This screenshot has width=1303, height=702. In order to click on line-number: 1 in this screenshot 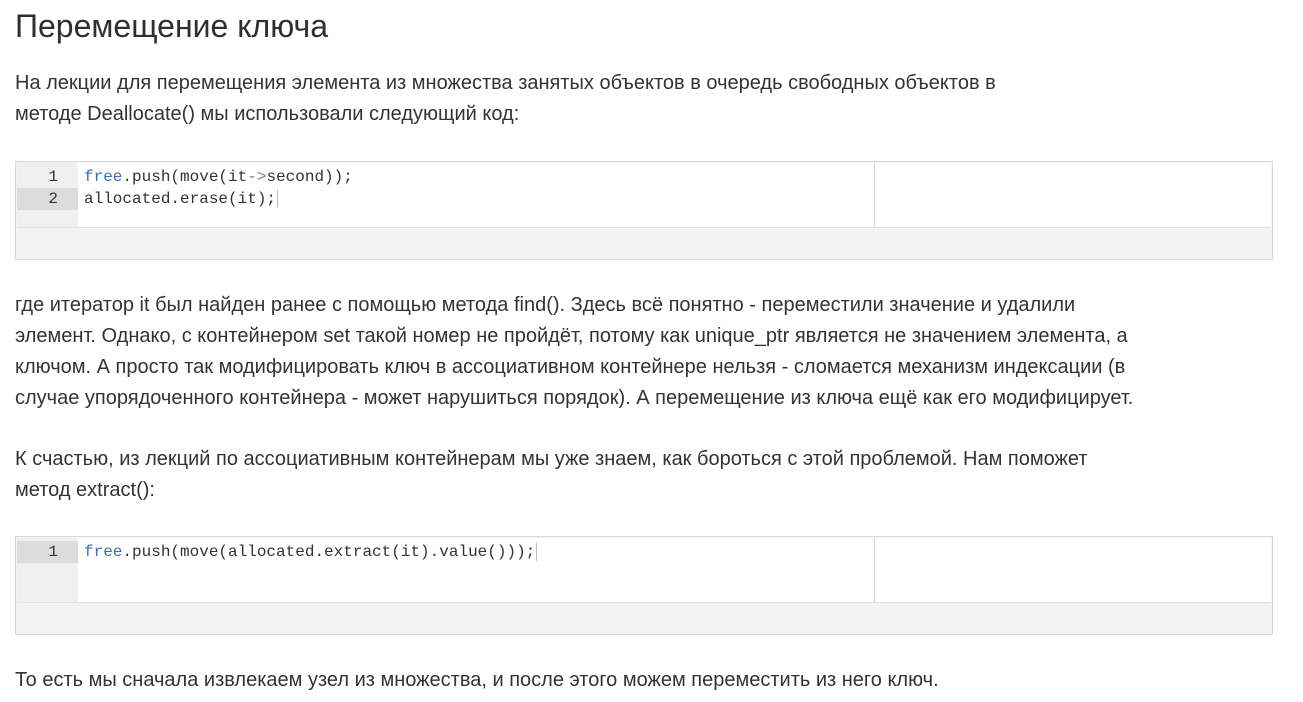, I will do `click(53, 177)`.